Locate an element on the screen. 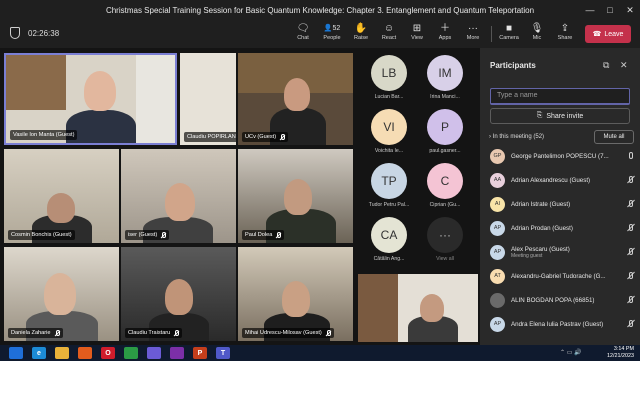  chrome-icon is located at coordinates (131, 353).